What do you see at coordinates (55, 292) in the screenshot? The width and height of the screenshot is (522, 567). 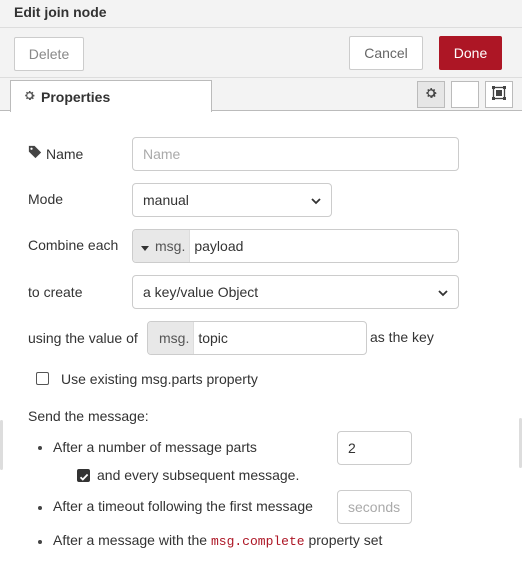 I see `create-label: to create` at bounding box center [55, 292].